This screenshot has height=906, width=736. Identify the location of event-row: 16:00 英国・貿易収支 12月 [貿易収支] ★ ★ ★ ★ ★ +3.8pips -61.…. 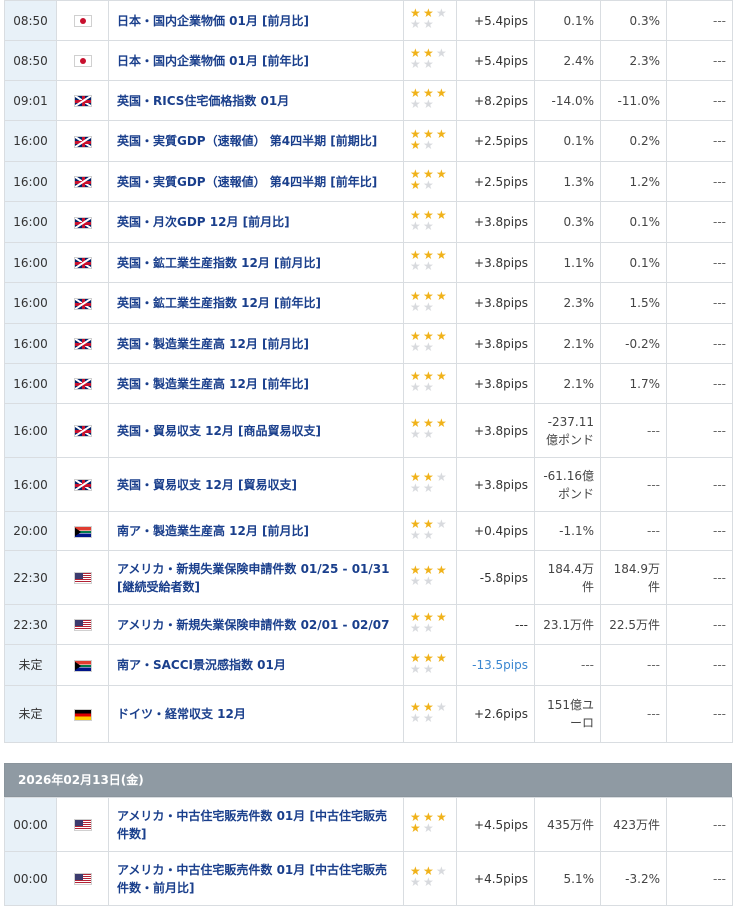
(368, 484).